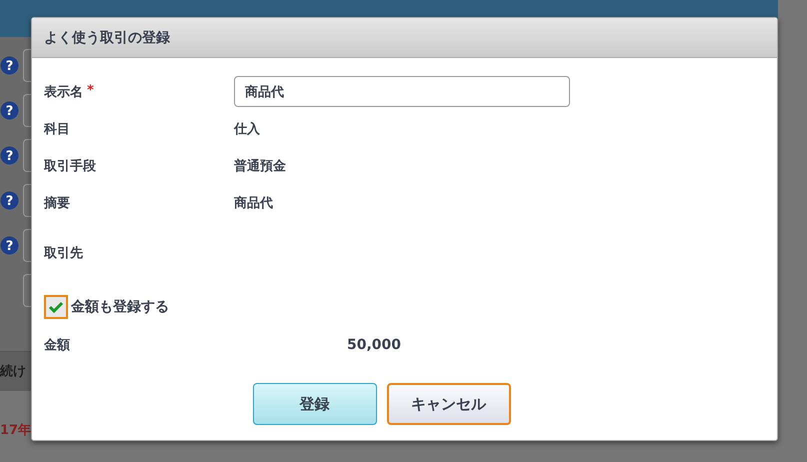 Image resolution: width=807 pixels, height=462 pixels. I want to click on check-icon, so click(56, 307).